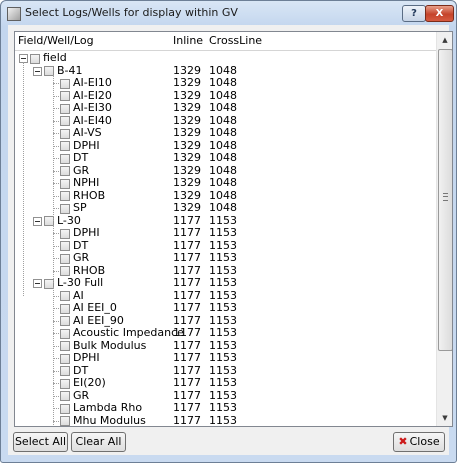  Describe the element at coordinates (225, 58) in the screenshot. I see `tree-row: field` at that location.